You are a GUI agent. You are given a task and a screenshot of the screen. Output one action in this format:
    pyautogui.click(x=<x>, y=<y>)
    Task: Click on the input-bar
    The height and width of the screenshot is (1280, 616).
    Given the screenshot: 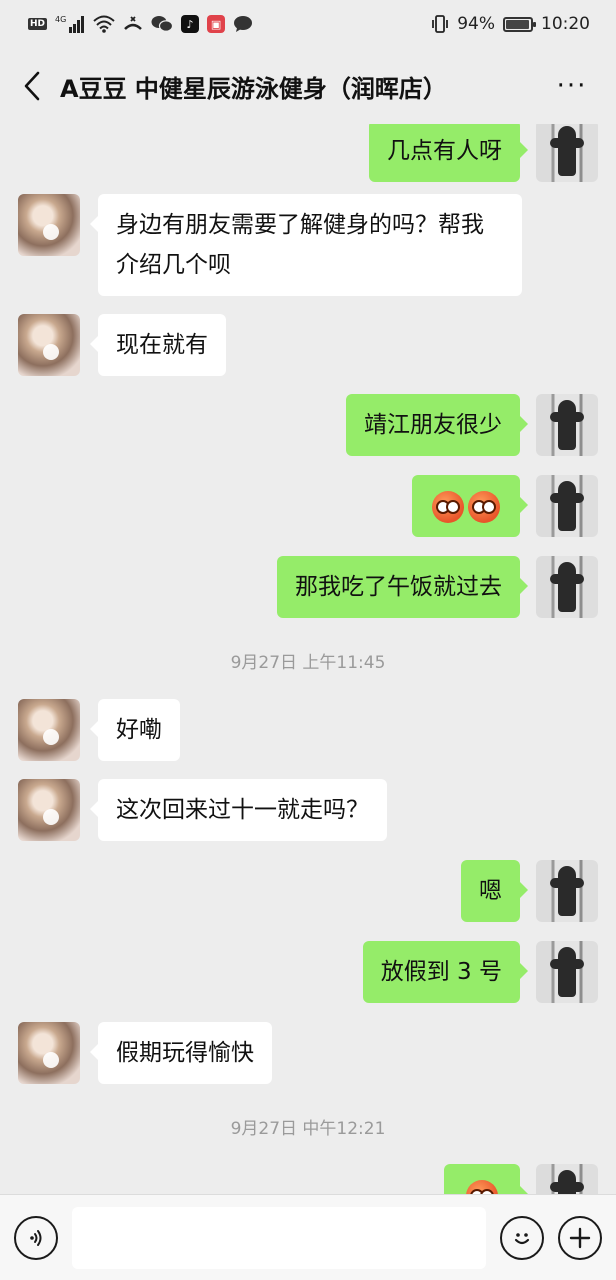 What is the action you would take?
    pyautogui.click(x=308, y=1237)
    